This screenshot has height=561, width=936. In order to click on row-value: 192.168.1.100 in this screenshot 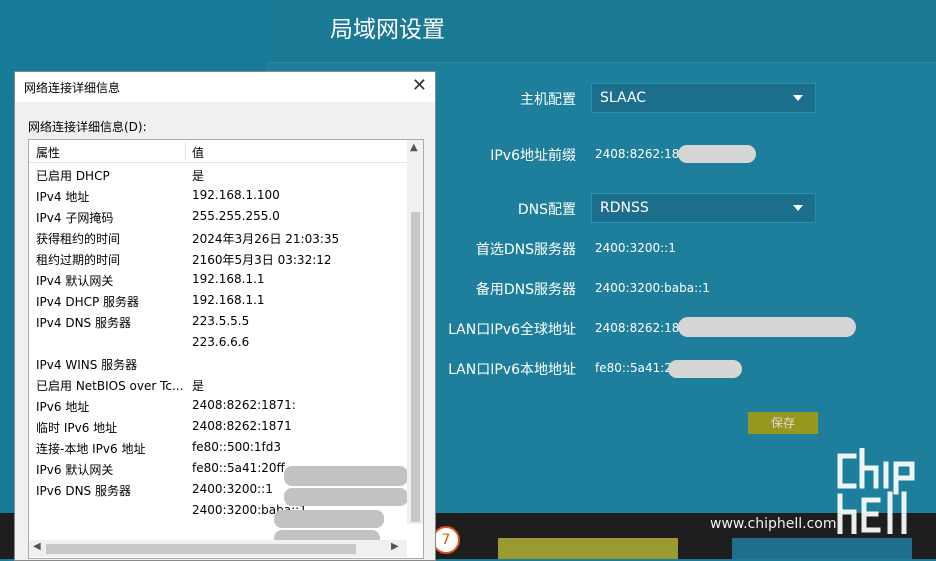, I will do `click(236, 195)`.